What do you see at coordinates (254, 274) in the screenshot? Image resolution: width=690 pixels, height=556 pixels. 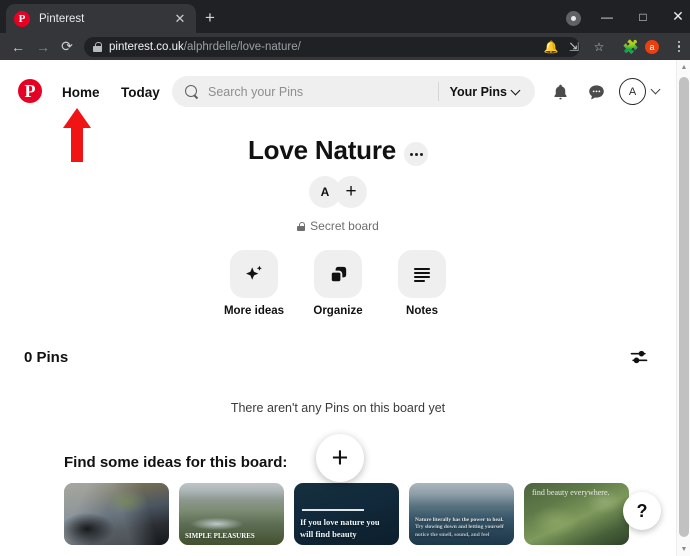 I see `sparkle-icon` at bounding box center [254, 274].